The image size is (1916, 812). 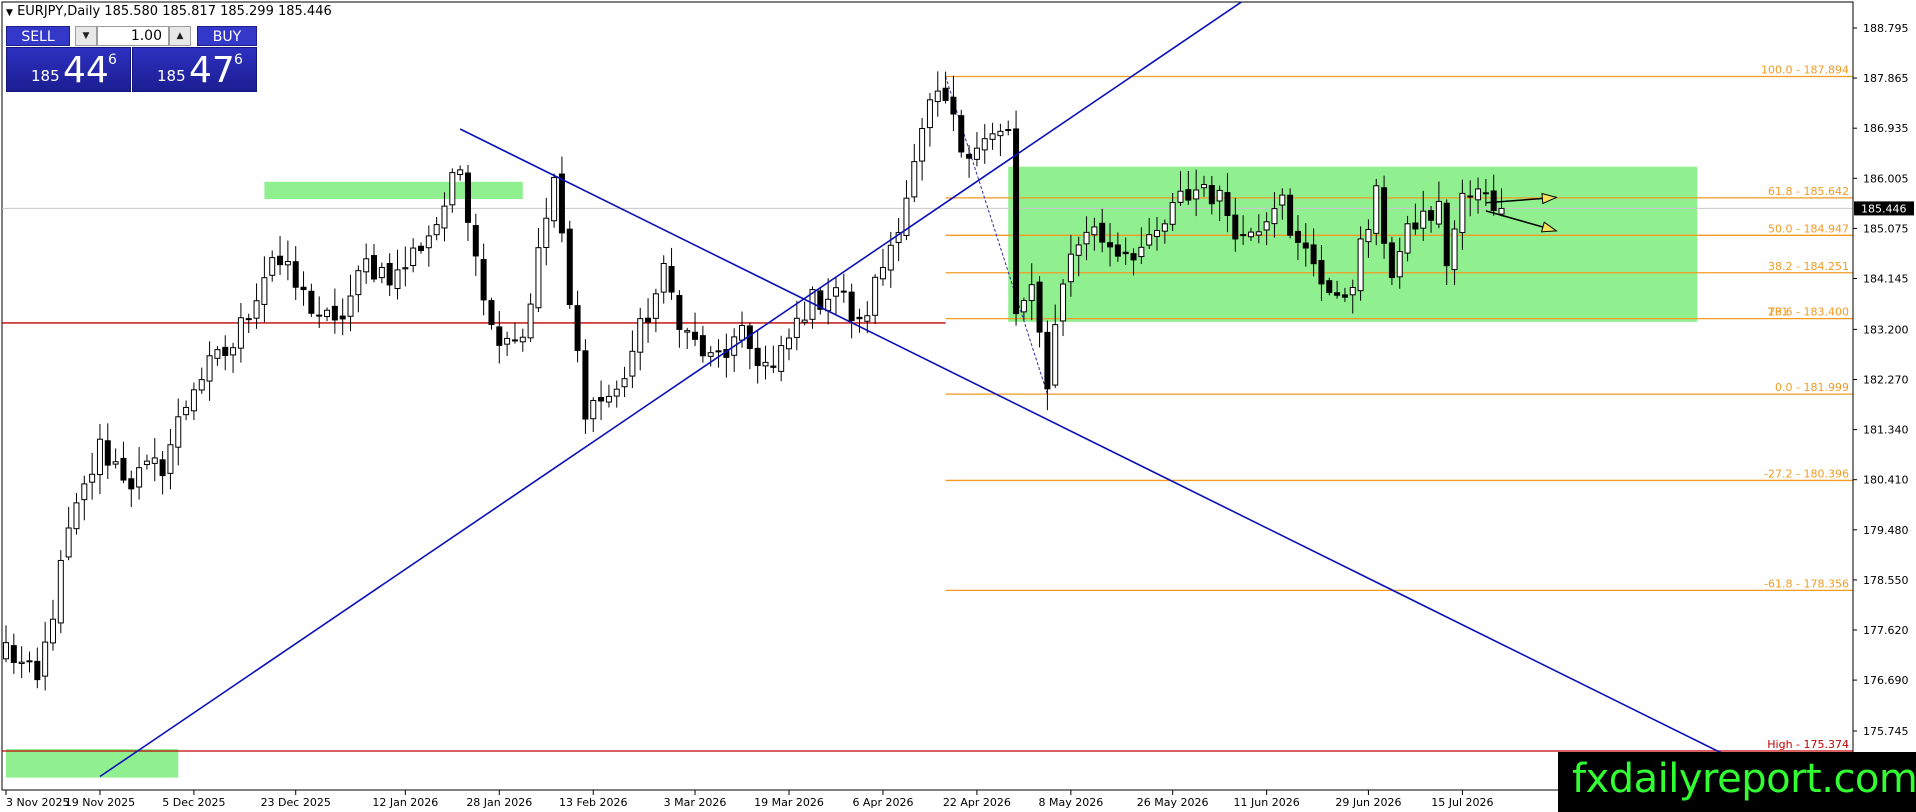 I want to click on y-tick-label: 187.865, so click(x=1886, y=78).